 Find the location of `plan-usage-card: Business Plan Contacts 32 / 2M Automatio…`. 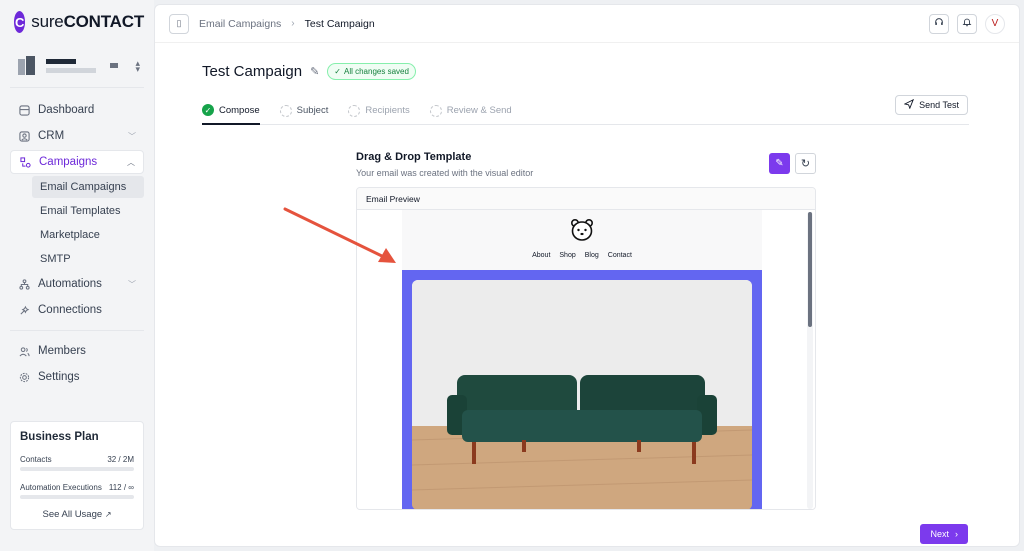

plan-usage-card: Business Plan Contacts 32 / 2M Automatio… is located at coordinates (77, 475).